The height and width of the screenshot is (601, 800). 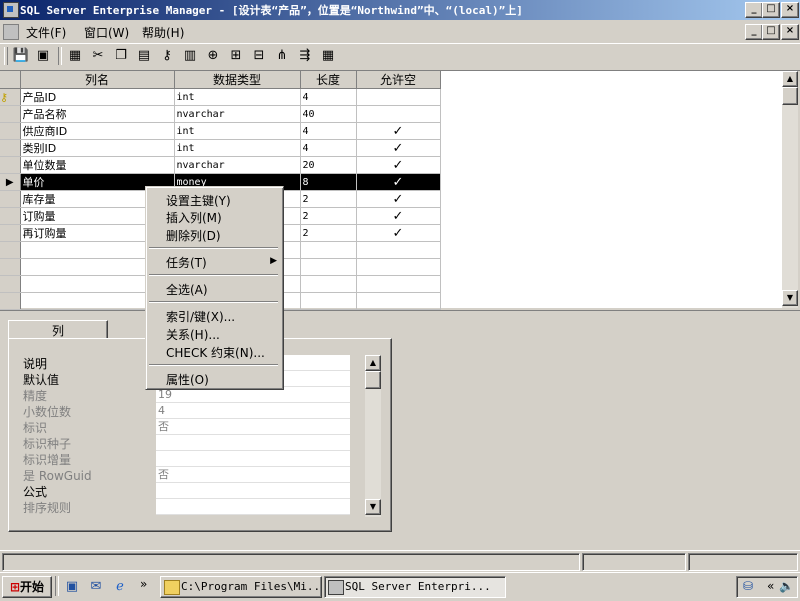 What do you see at coordinates (237, 114) in the screenshot?
I see `cell-data-type: nvarchar` at bounding box center [237, 114].